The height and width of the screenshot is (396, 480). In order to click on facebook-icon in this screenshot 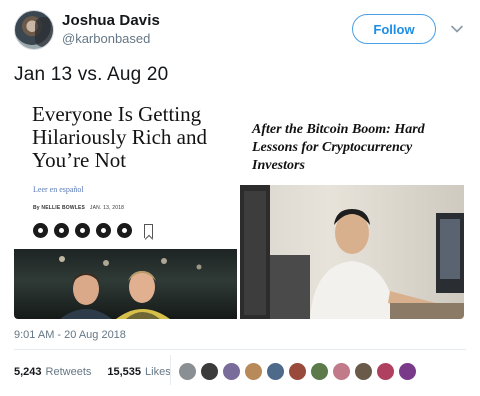, I will do `click(40, 230)`.